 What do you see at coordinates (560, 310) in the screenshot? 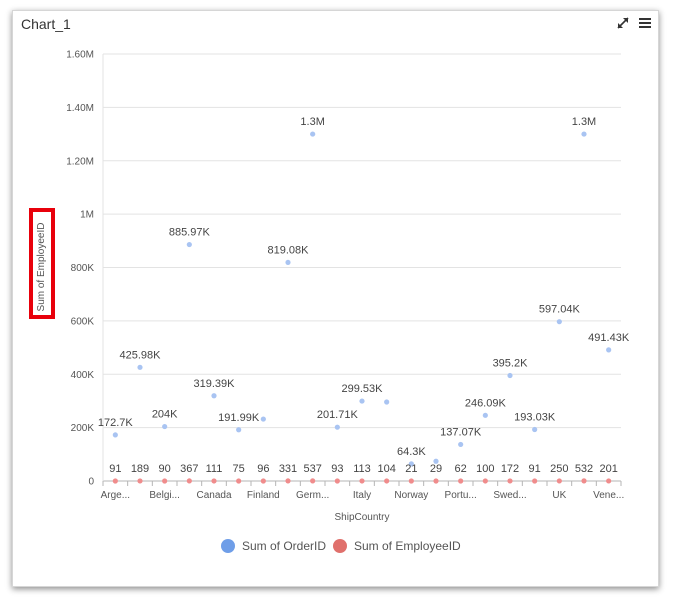
I see `data-label: 597.04K` at bounding box center [560, 310].